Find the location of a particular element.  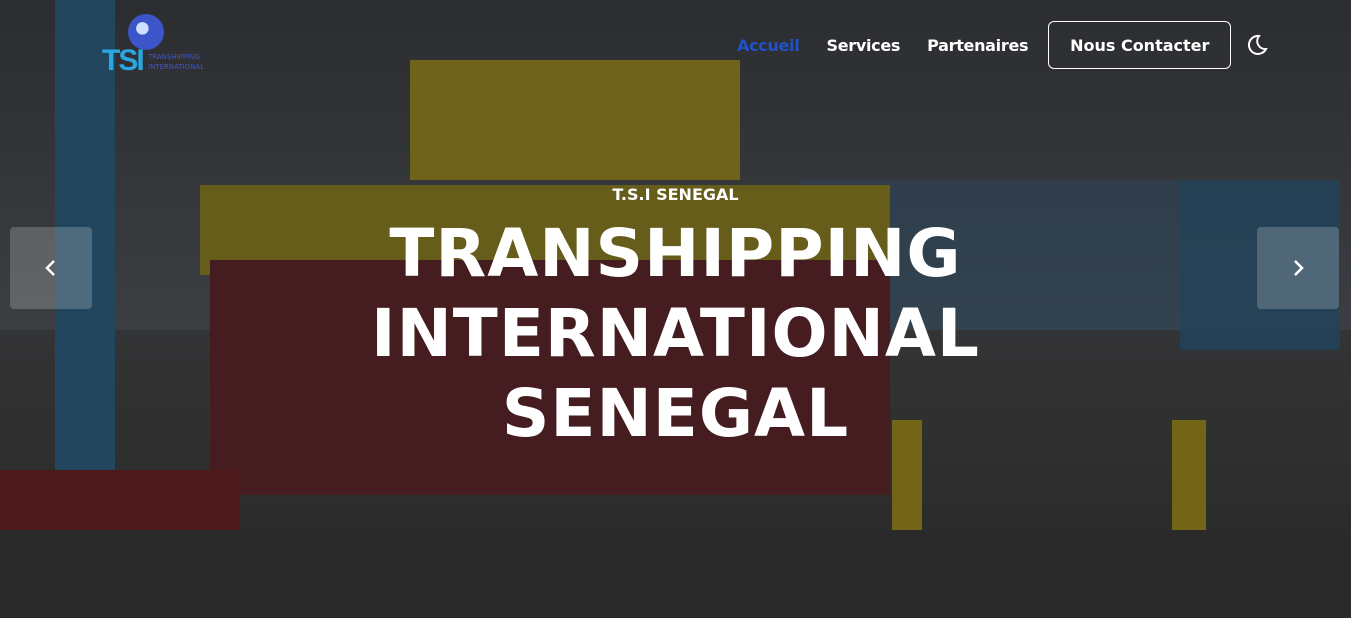

hero-title-line1: TRANSHIPPING is located at coordinates (675, 253).